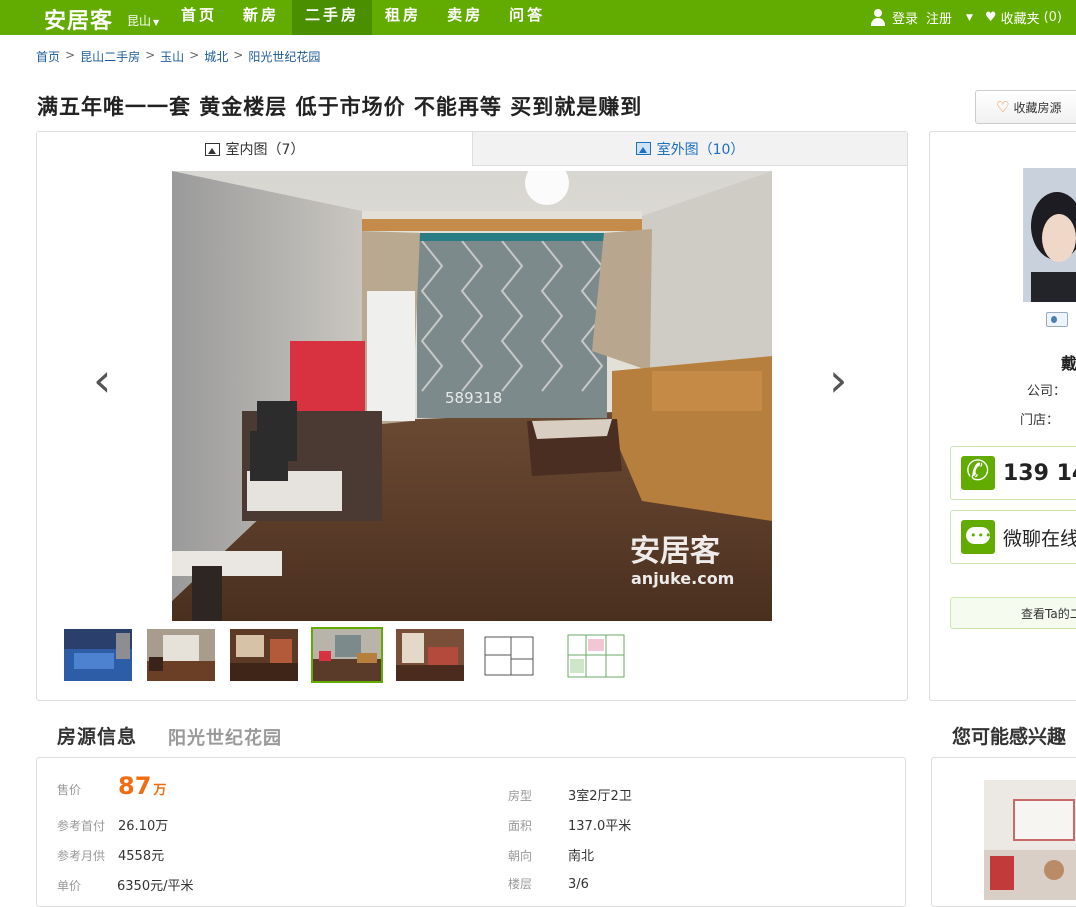 Image resolution: width=1076 pixels, height=907 pixels. Describe the element at coordinates (111, 786) in the screenshot. I see `price-row: 售价 87 万` at that location.